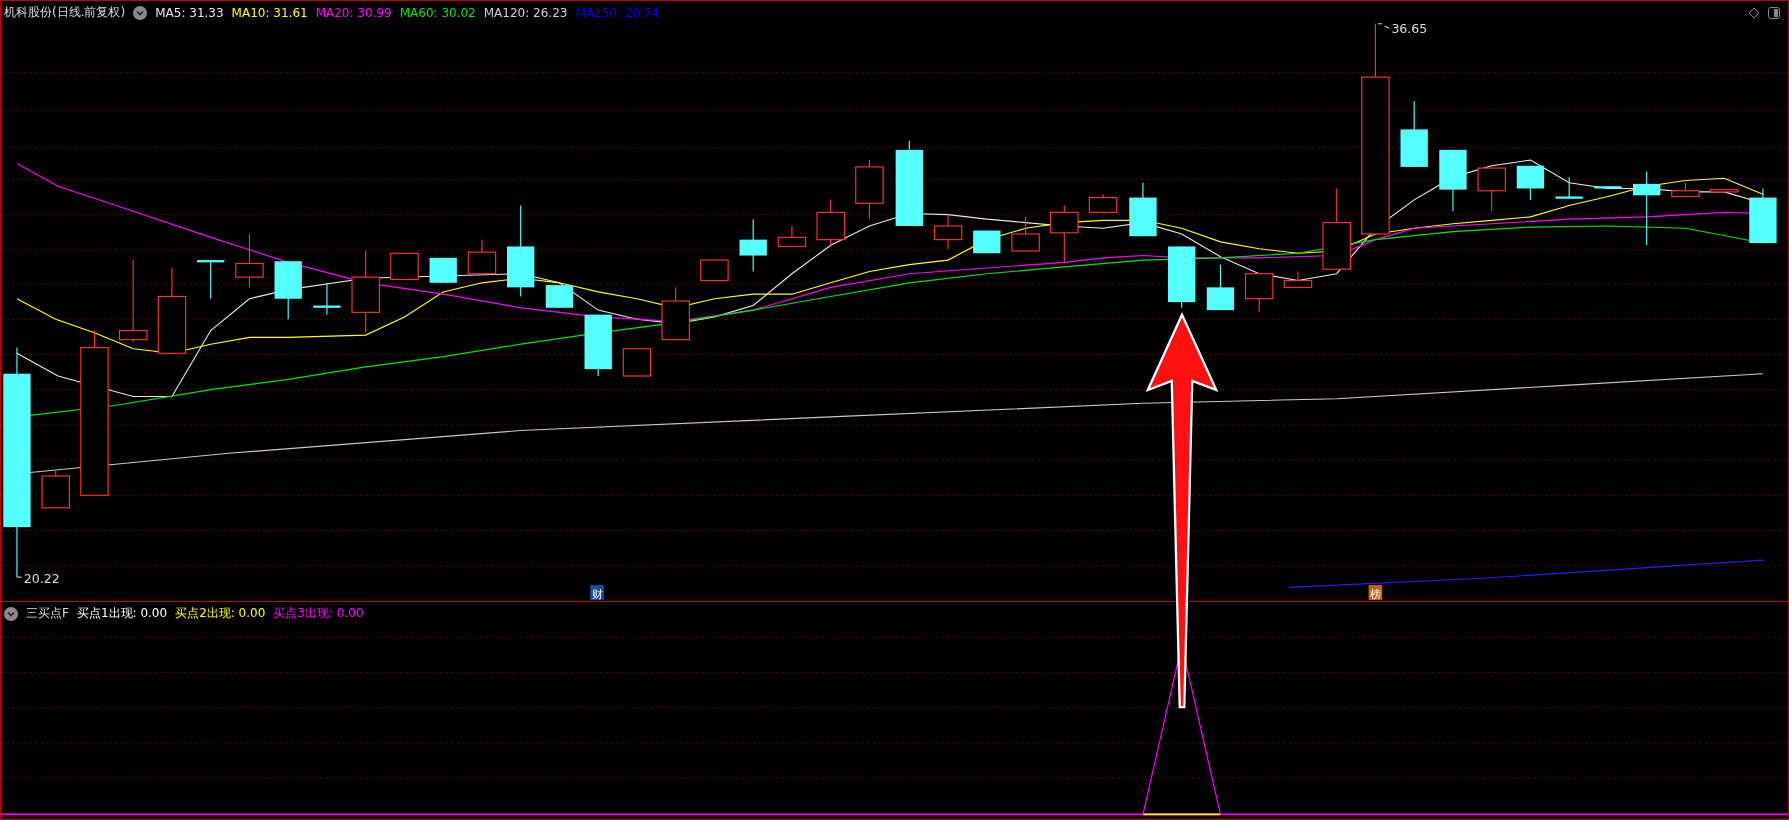 The height and width of the screenshot is (820, 1789). What do you see at coordinates (1375, 593) in the screenshot?
I see `event-marker: 榜` at bounding box center [1375, 593].